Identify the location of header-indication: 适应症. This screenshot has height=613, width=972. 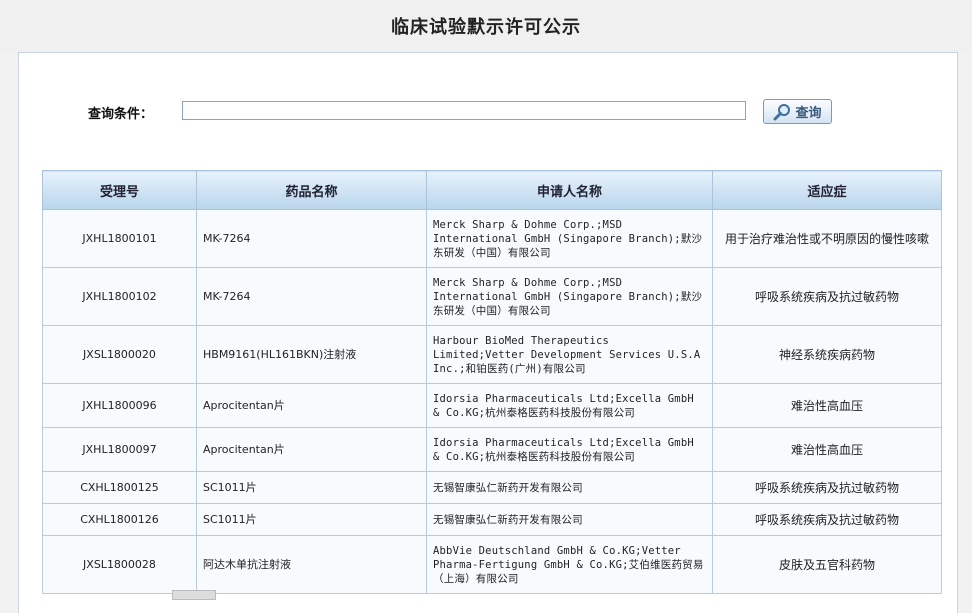
(827, 190).